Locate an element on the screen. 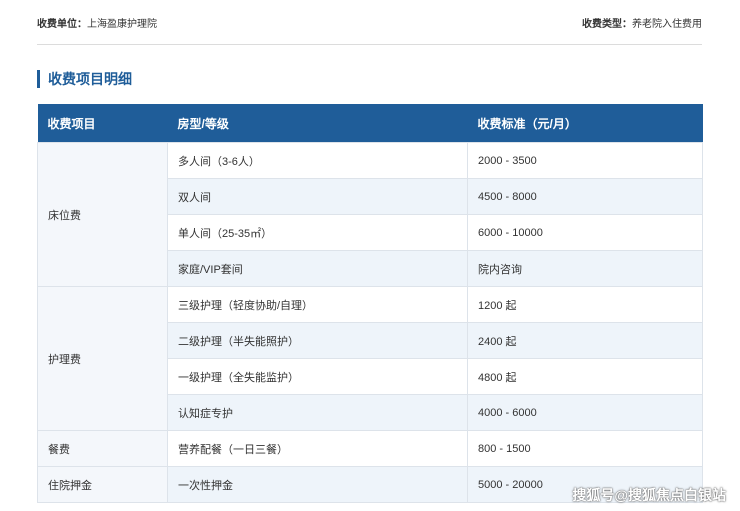 The width and height of the screenshot is (740, 511). category-cell: 餐费 is located at coordinates (102, 448).